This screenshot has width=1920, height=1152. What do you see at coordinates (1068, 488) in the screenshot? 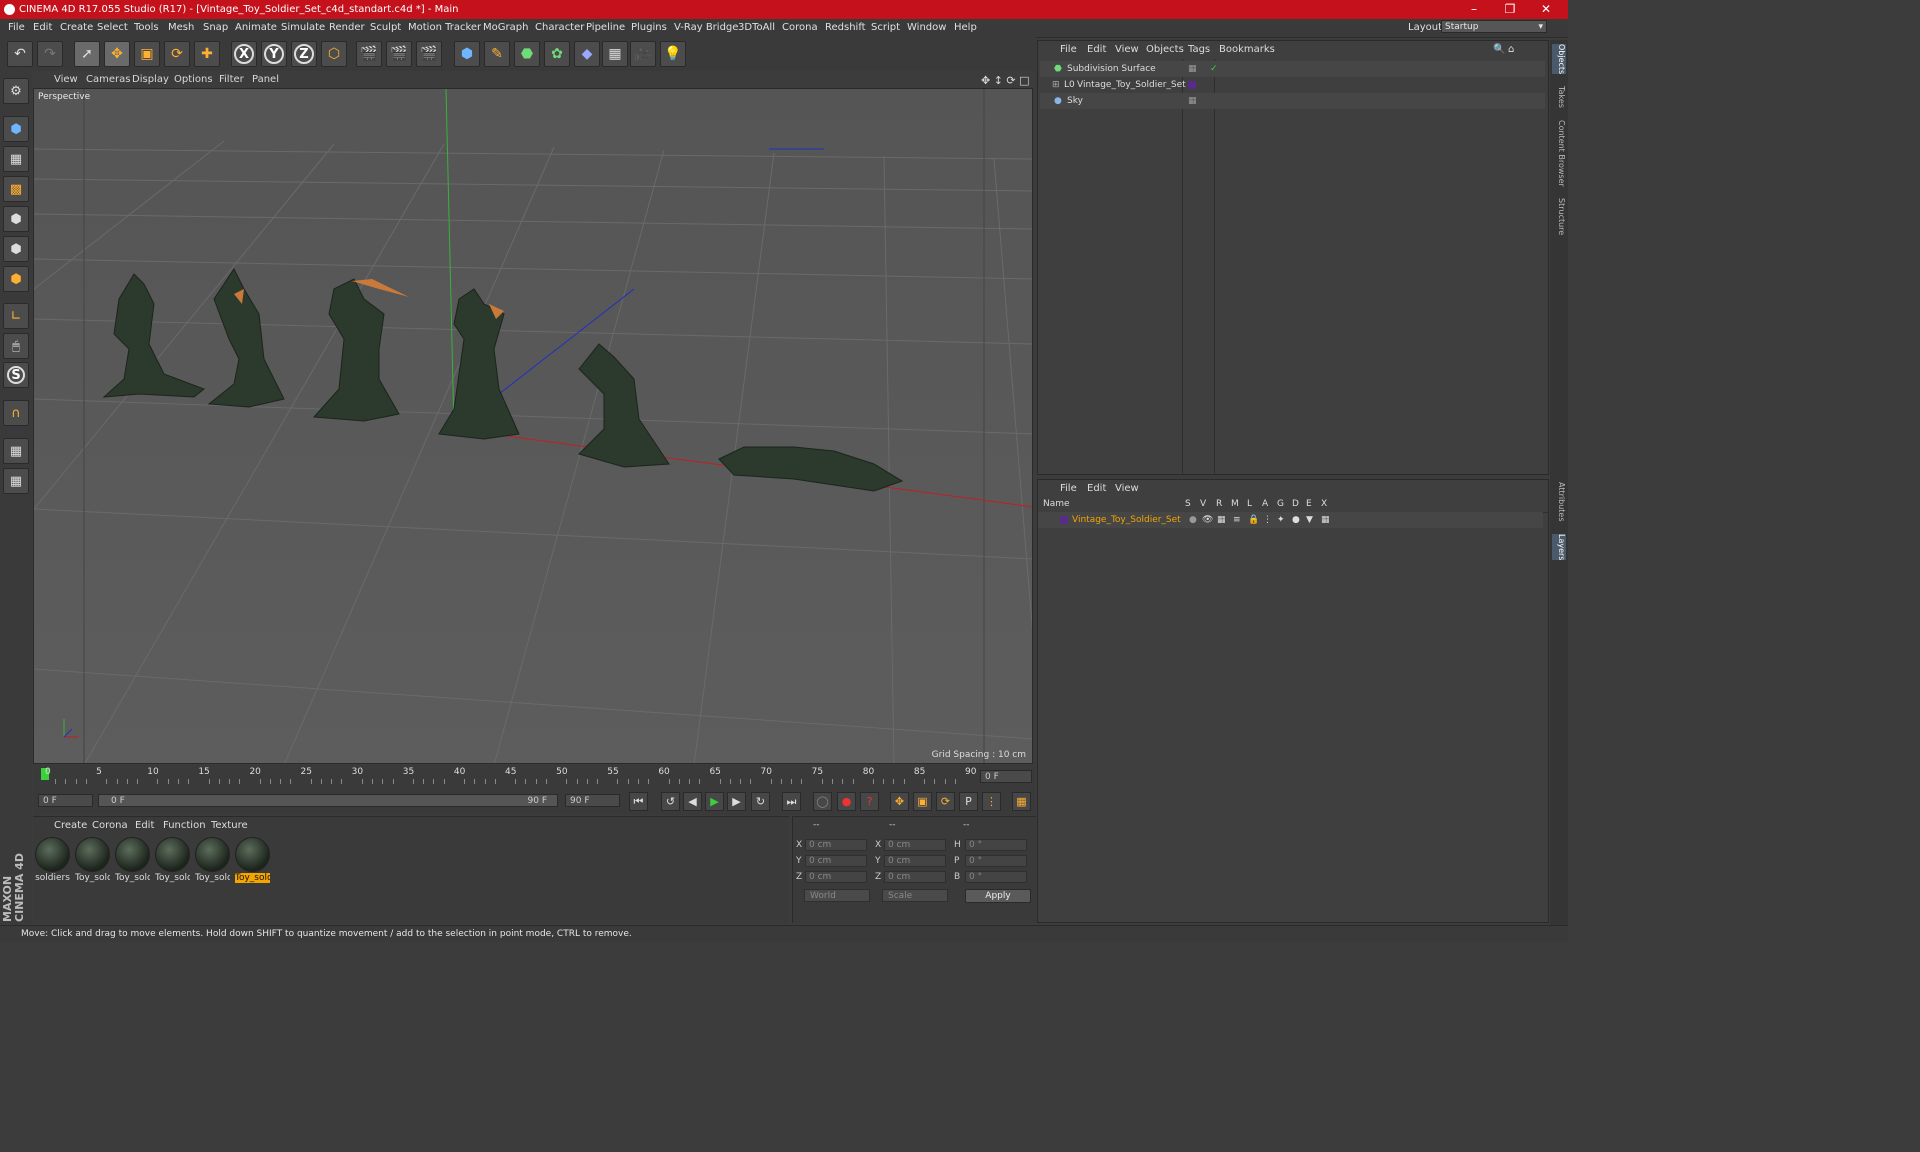
I see `layer-menu-file: File` at bounding box center [1068, 488].